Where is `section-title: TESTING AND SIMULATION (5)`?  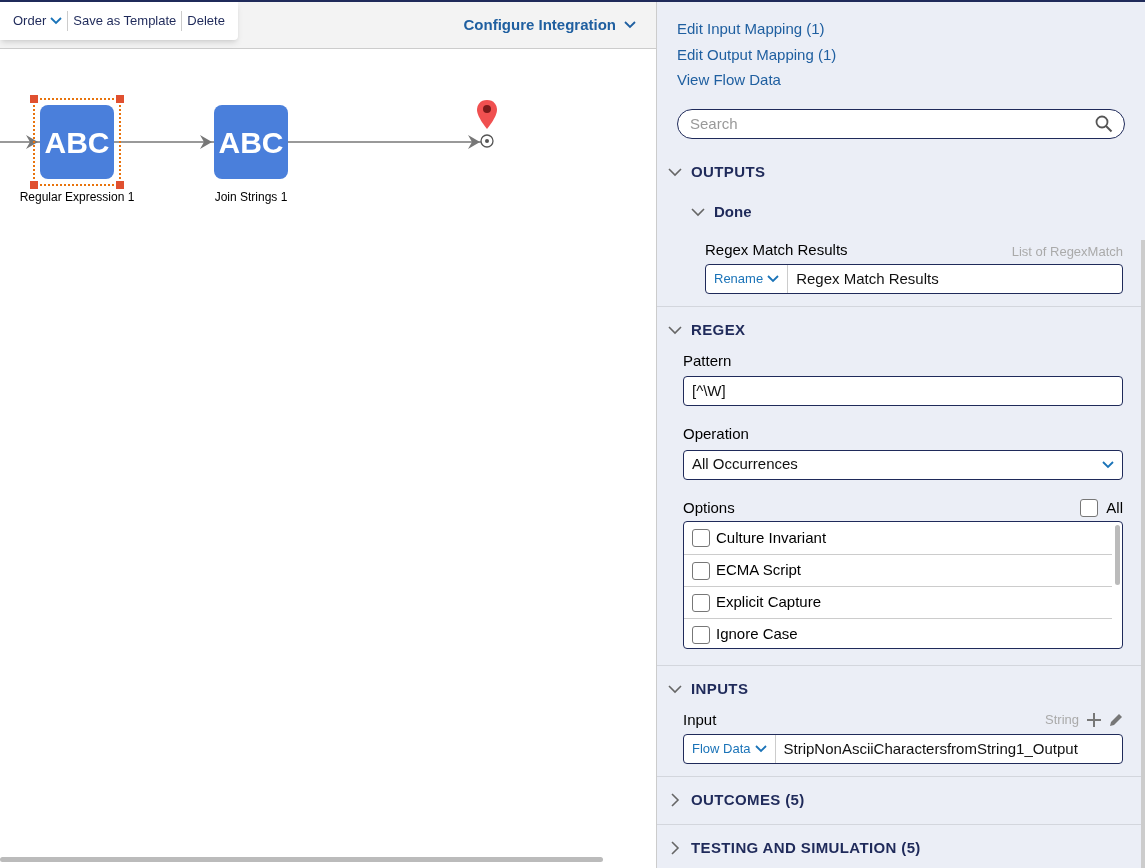
section-title: TESTING AND SIMULATION (5) is located at coordinates (806, 847).